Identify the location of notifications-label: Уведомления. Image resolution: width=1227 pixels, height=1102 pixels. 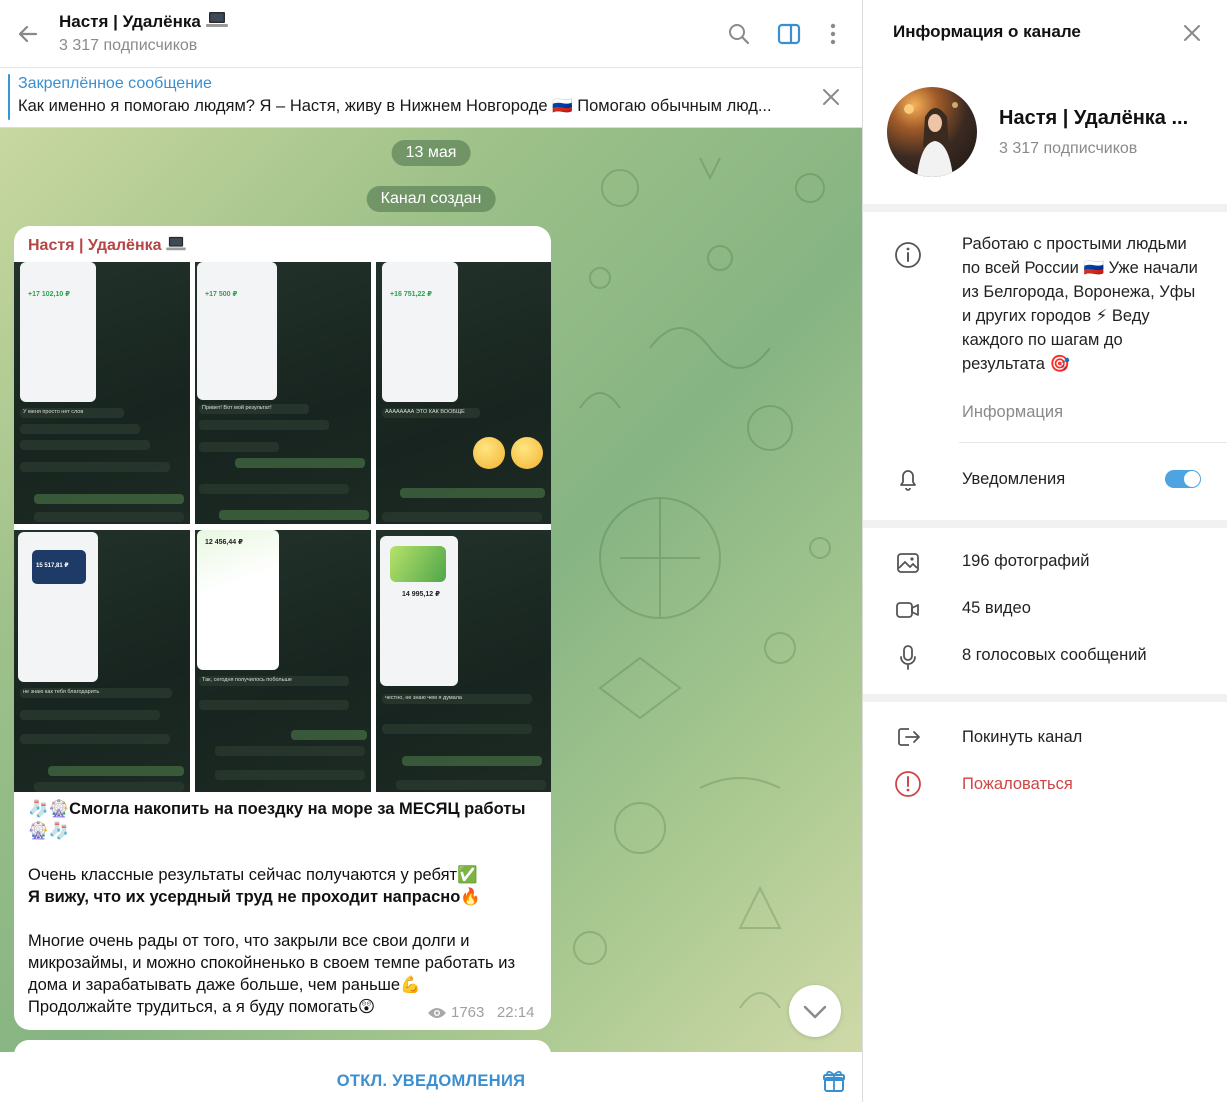
(1014, 479).